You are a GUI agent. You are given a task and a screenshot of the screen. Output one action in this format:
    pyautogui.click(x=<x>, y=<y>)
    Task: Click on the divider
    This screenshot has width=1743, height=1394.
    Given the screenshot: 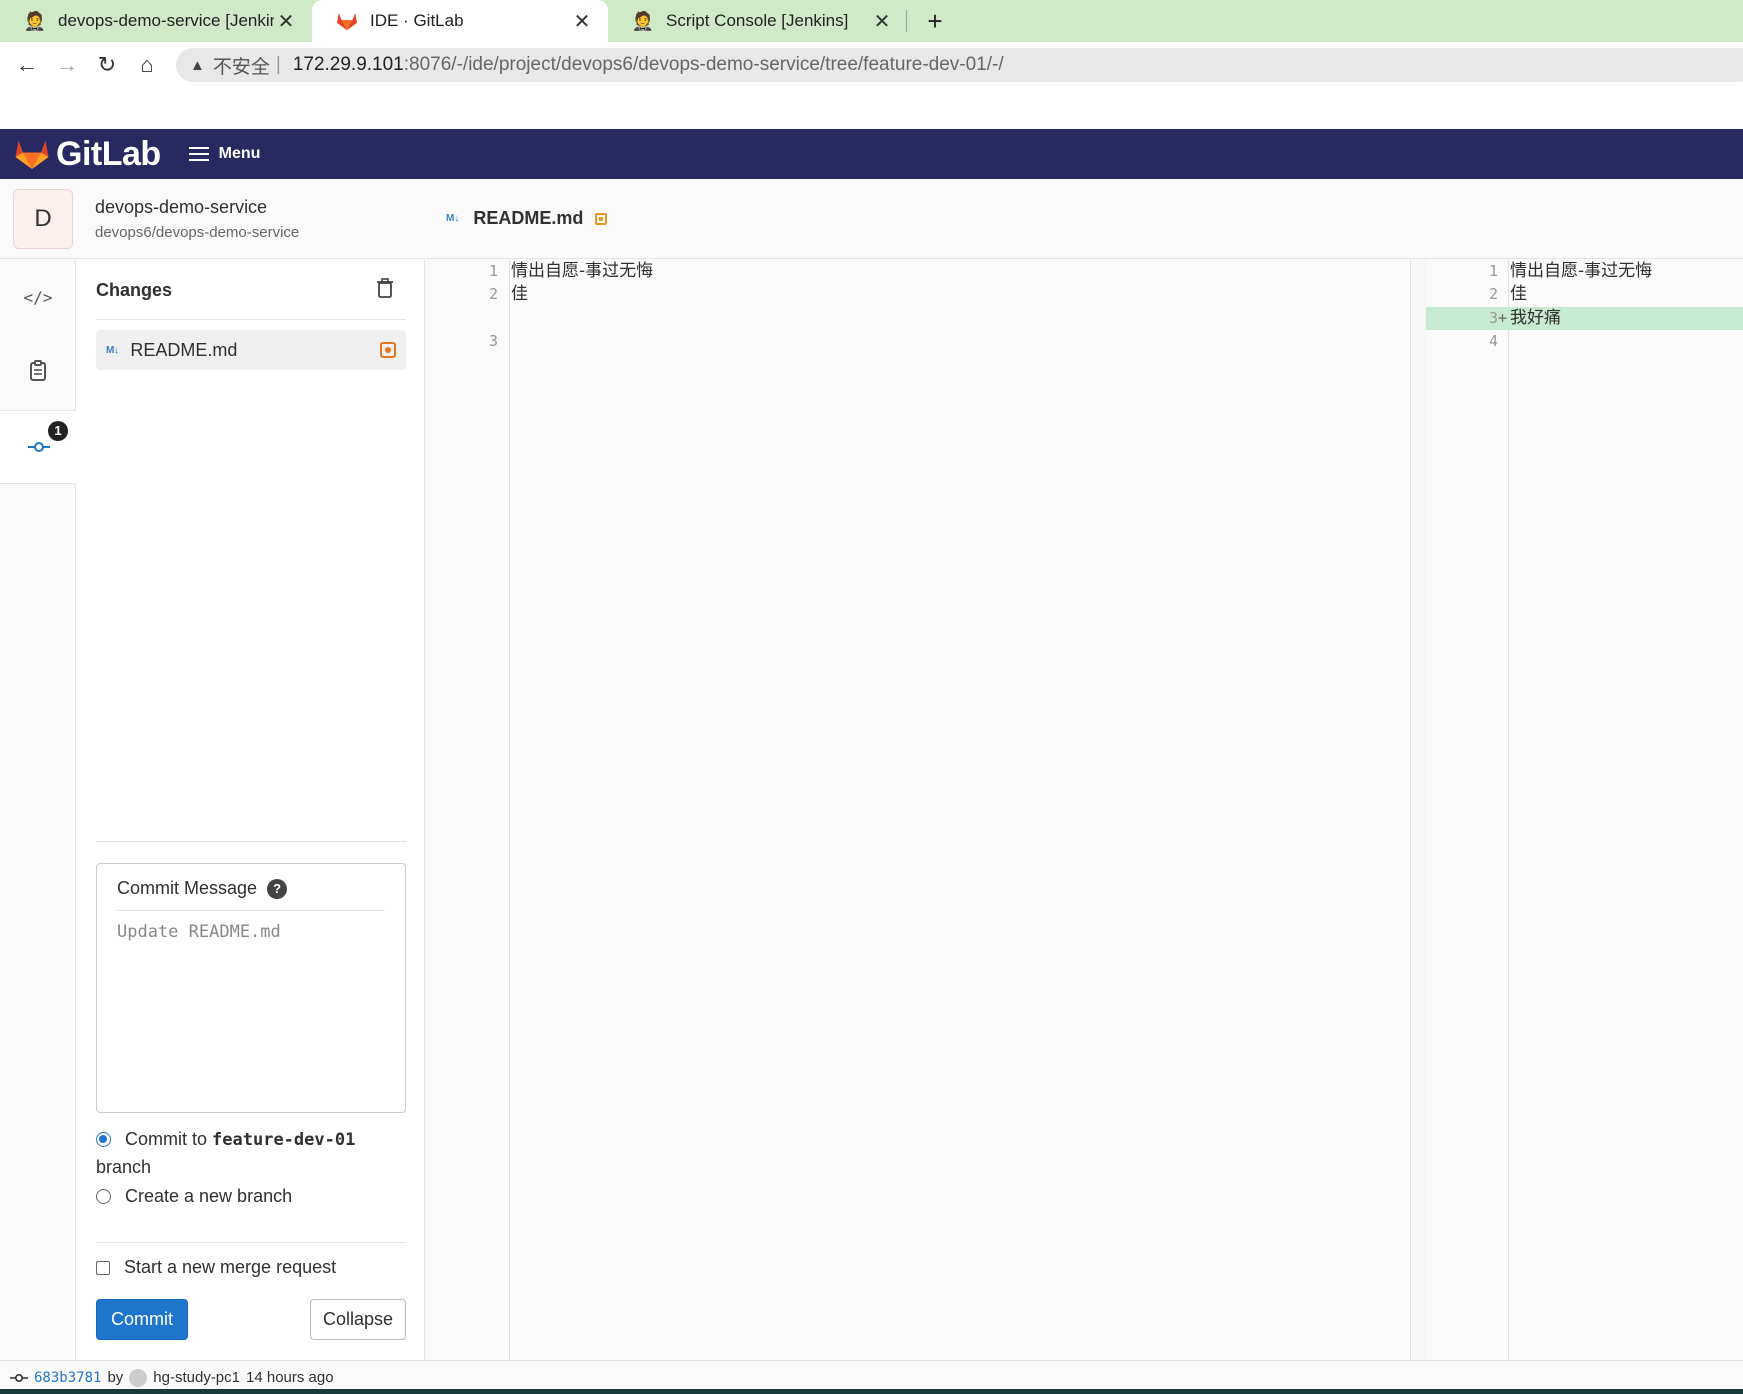 What is the action you would take?
    pyautogui.click(x=251, y=841)
    